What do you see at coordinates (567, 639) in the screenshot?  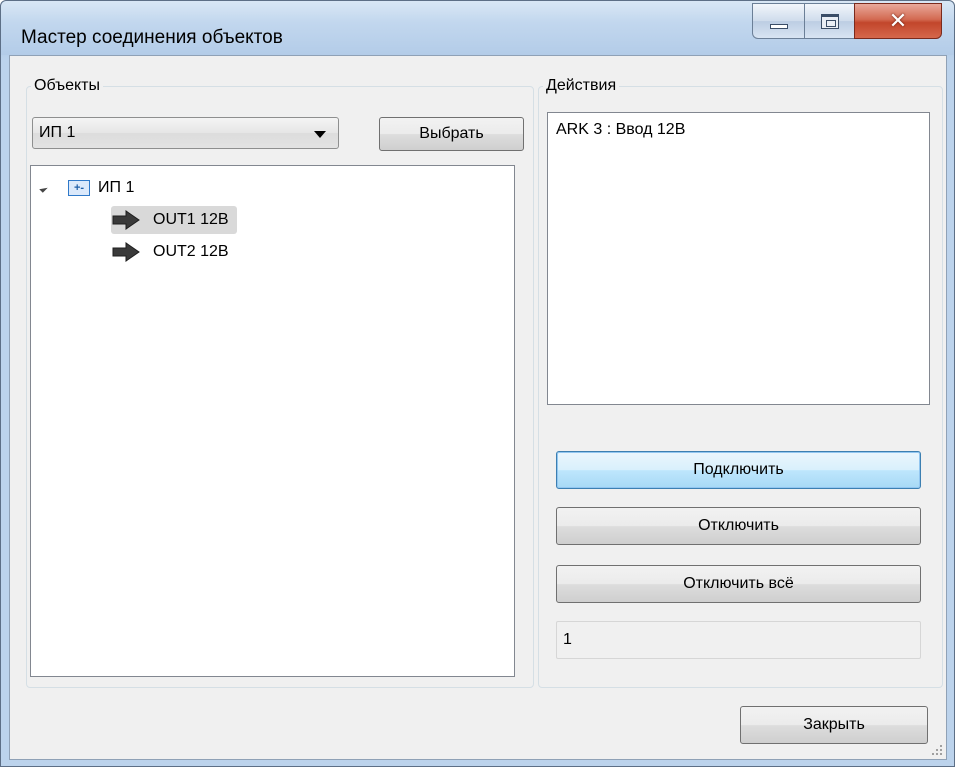 I see `count-value: 1` at bounding box center [567, 639].